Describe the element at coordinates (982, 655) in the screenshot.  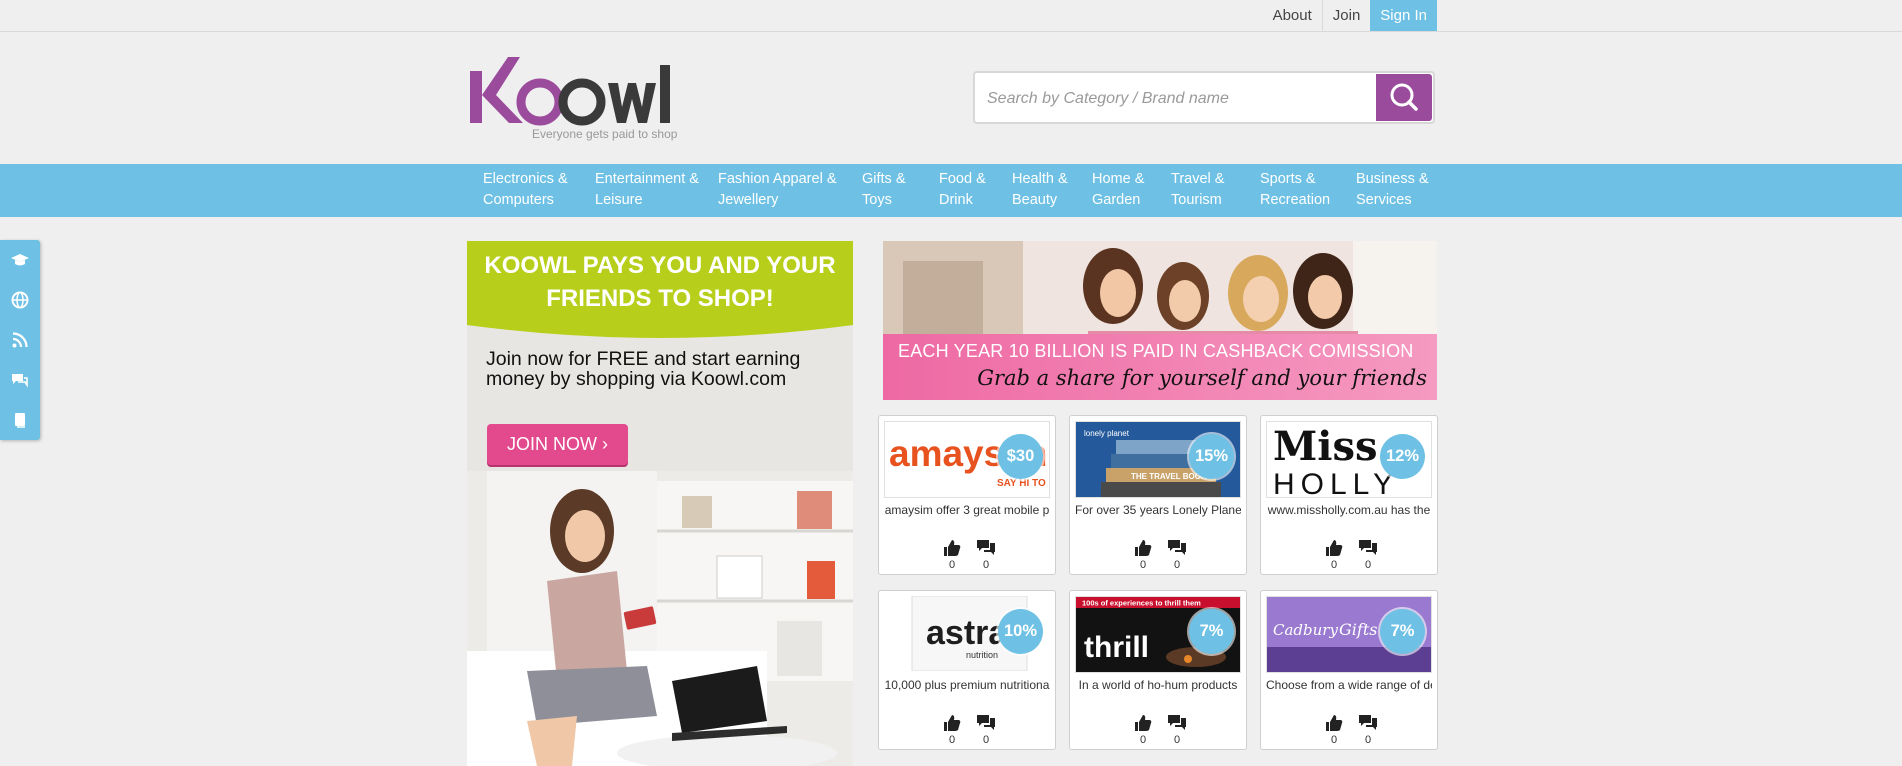
I see `brand-subtext: nutrition` at that location.